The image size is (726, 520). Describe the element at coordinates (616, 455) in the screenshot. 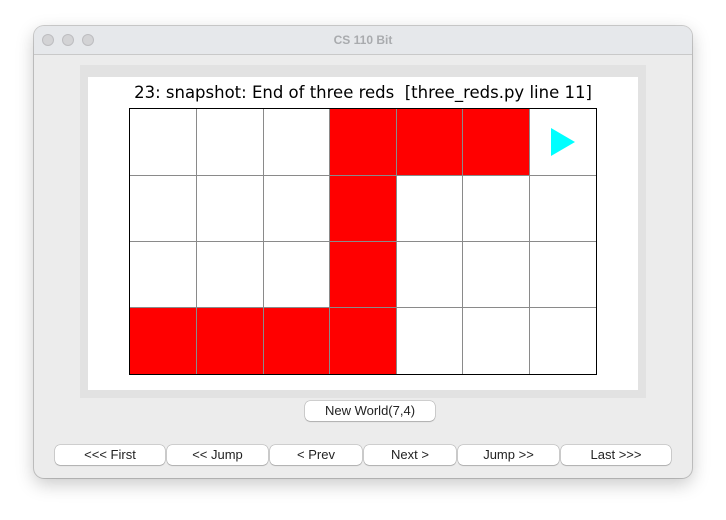

I see `last-button: Last >>>` at that location.